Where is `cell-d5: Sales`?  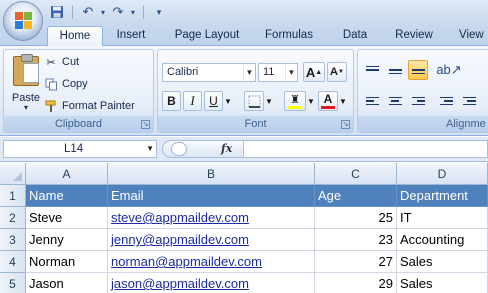 cell-d5: Sales is located at coordinates (442, 283).